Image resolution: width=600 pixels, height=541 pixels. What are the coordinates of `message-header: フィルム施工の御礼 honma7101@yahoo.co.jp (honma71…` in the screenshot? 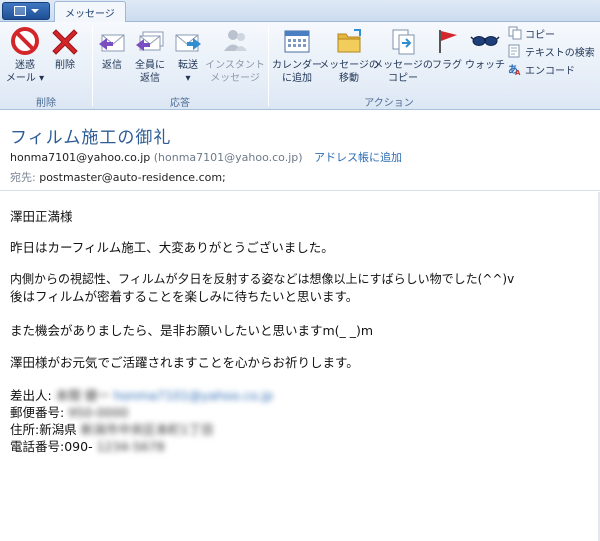 It's located at (300, 151).